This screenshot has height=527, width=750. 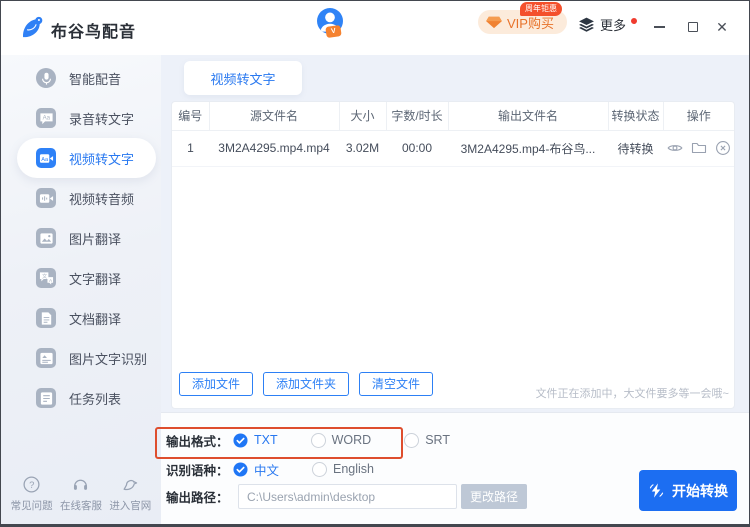 I want to click on col-header-no: 编号, so click(x=191, y=116).